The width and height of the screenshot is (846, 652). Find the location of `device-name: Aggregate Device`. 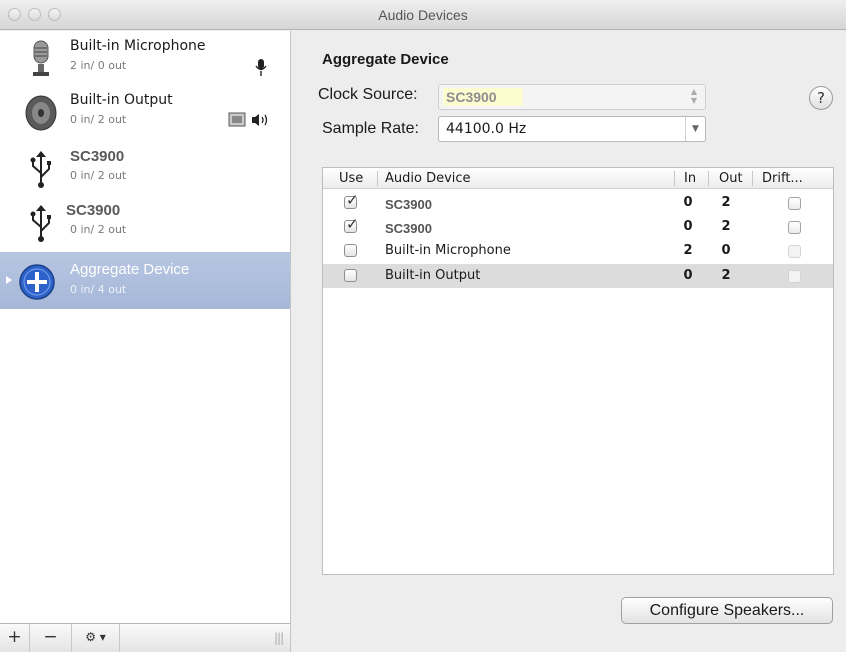

device-name: Aggregate Device is located at coordinates (130, 269).